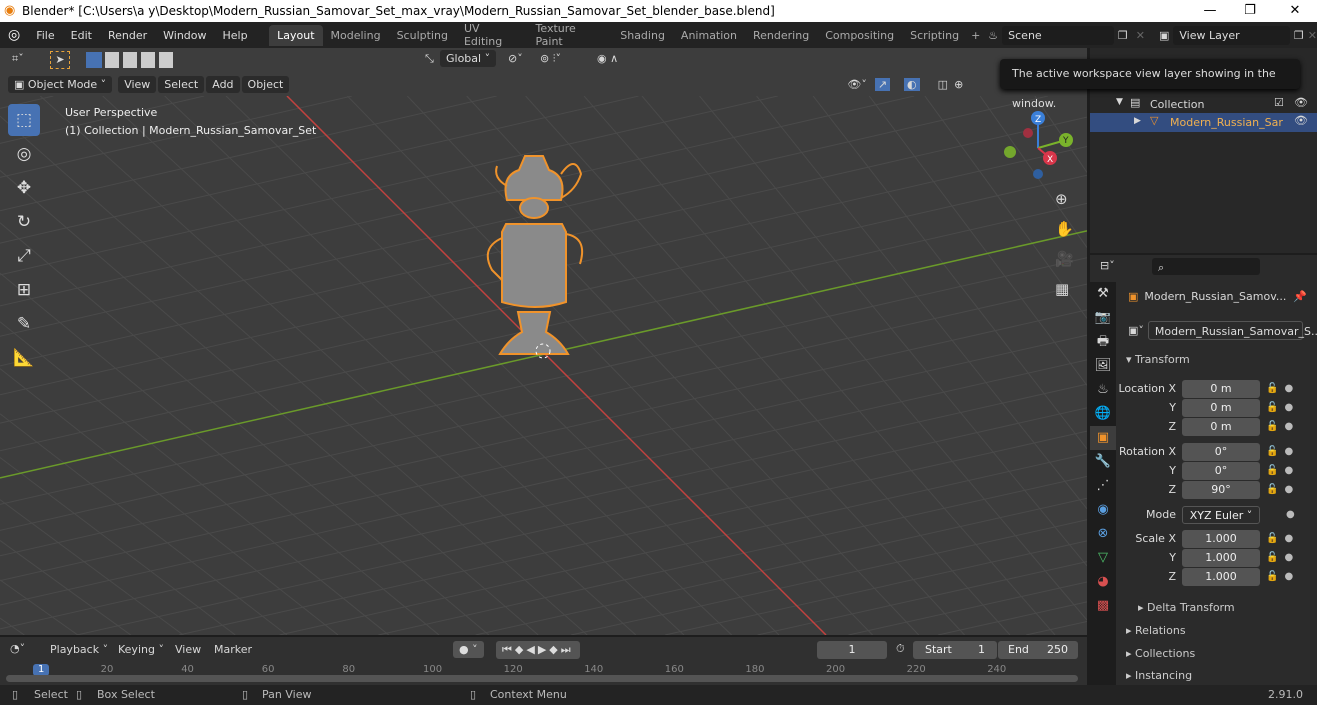  What do you see at coordinates (912, 84) in the screenshot?
I see `overlay-icon: ◐` at bounding box center [912, 84].